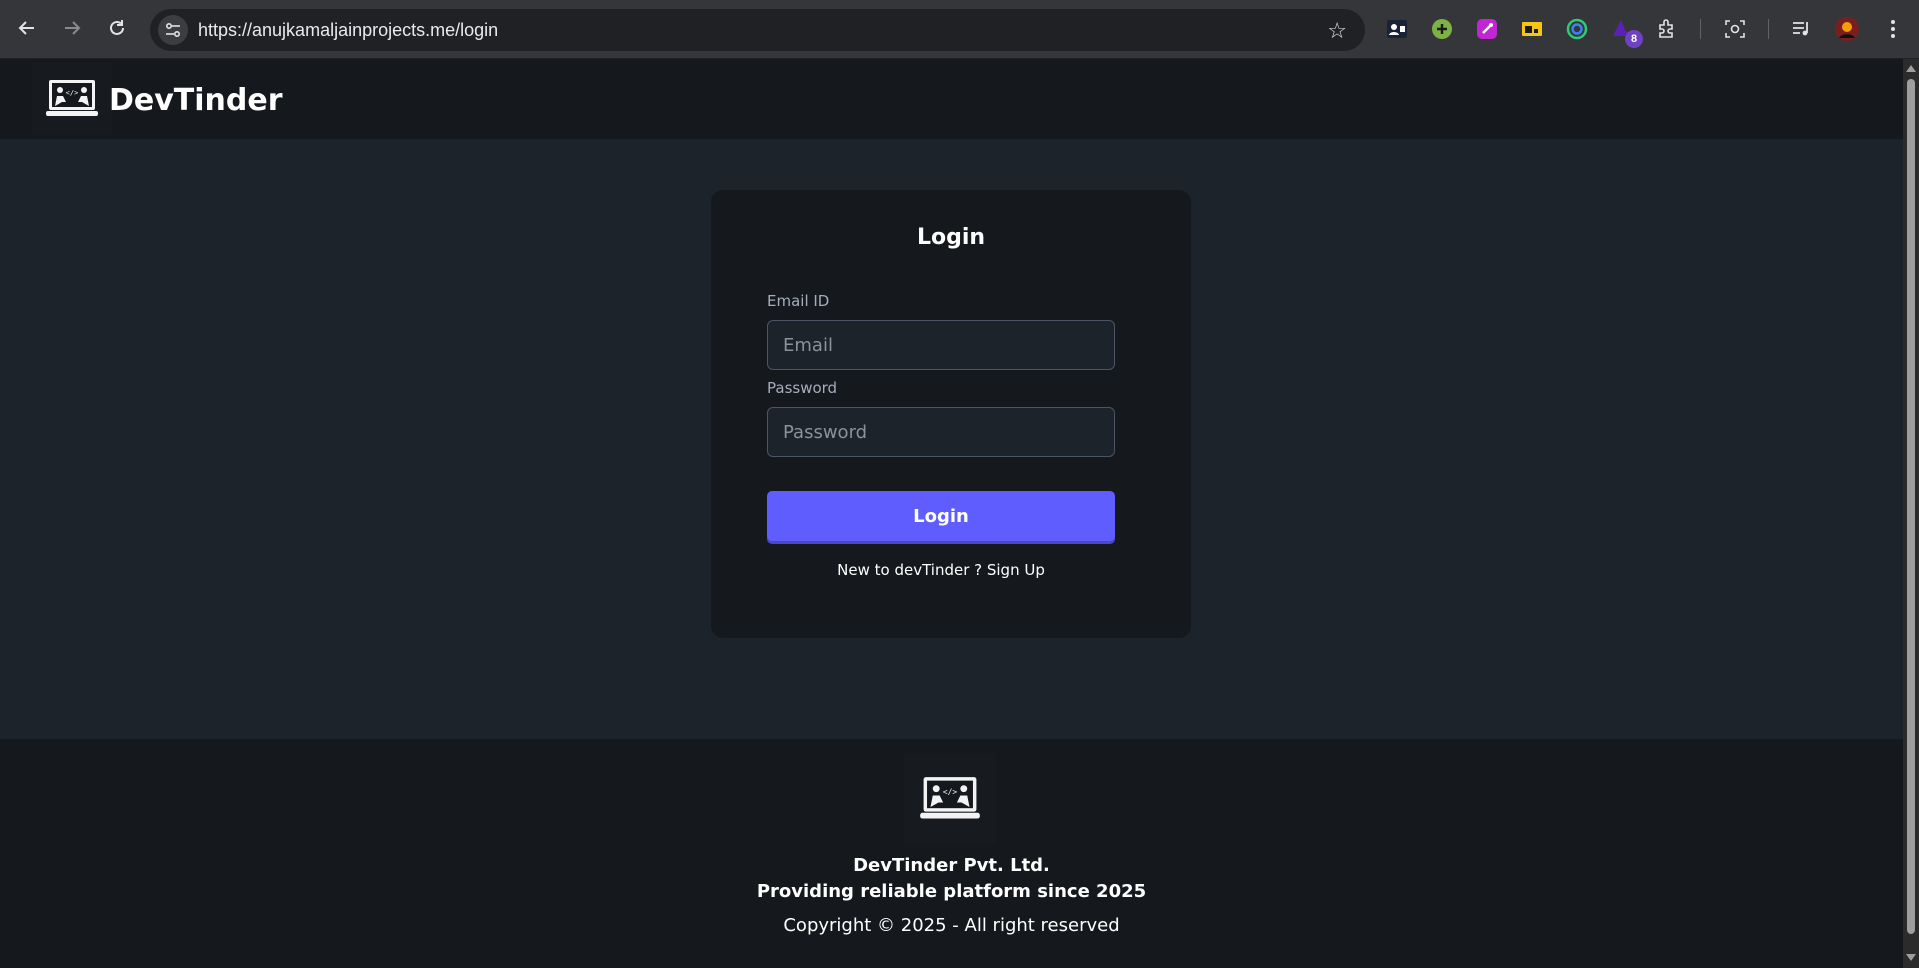 The height and width of the screenshot is (968, 1919). What do you see at coordinates (941, 516) in the screenshot?
I see `login-button: Login` at bounding box center [941, 516].